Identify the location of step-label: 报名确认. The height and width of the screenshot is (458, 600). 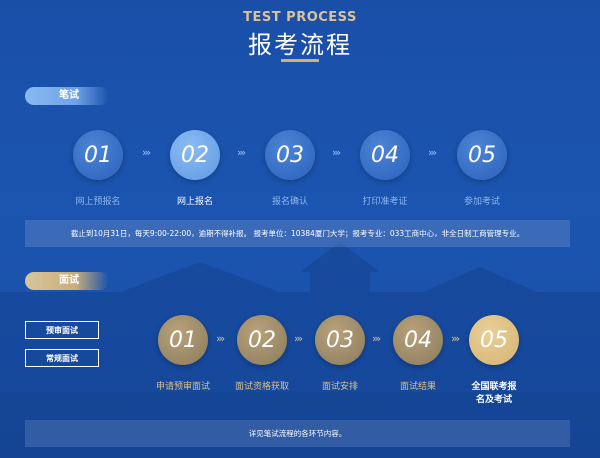
(289, 202).